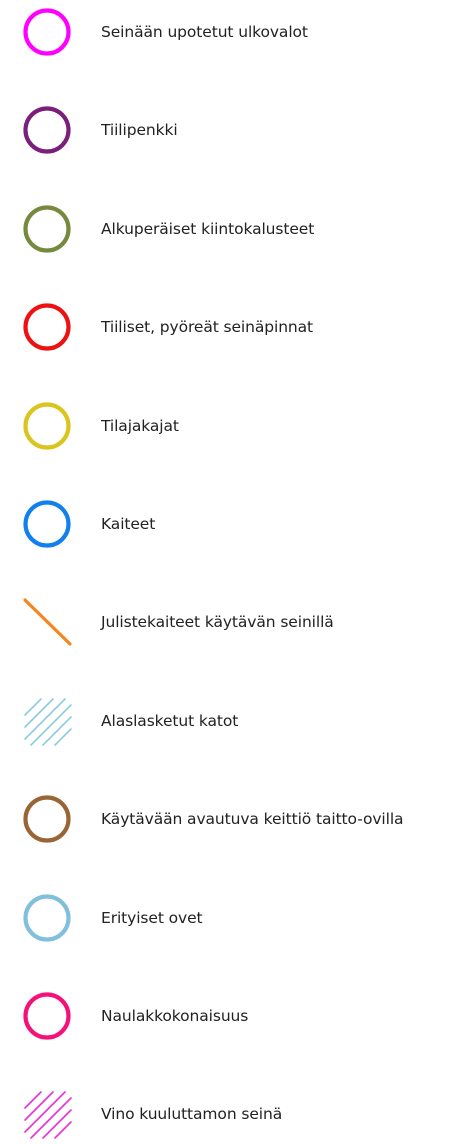 Image resolution: width=468 pixels, height=1144 pixels. I want to click on legend-item: Vino kuuluttamon seinä, so click(234, 1114).